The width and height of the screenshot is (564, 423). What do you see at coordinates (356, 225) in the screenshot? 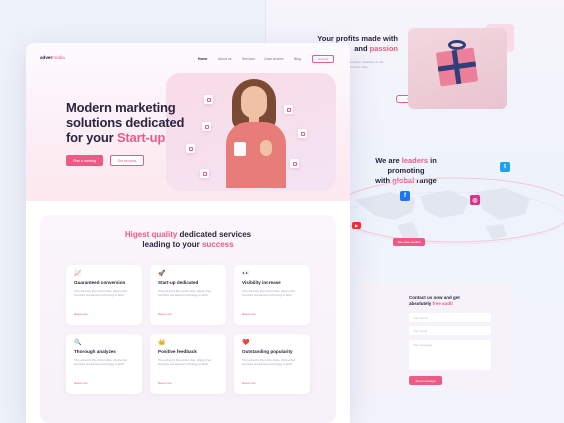
I see `youtube-icon: ▶` at bounding box center [356, 225].